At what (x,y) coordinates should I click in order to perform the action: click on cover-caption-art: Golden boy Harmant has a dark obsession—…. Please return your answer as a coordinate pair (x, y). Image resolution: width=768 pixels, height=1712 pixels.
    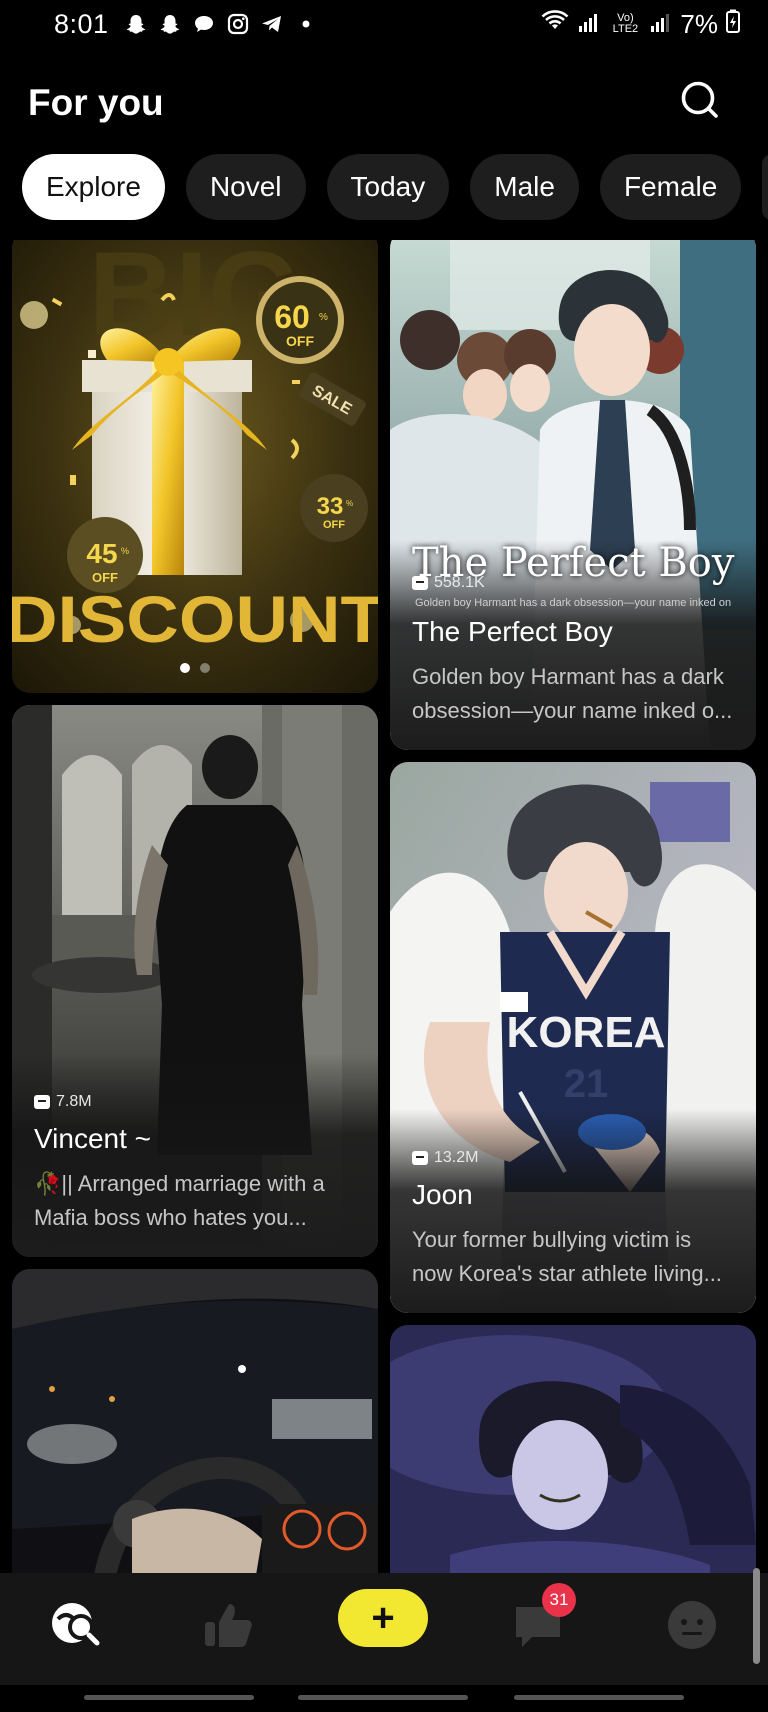
    Looking at the image, I should click on (573, 603).